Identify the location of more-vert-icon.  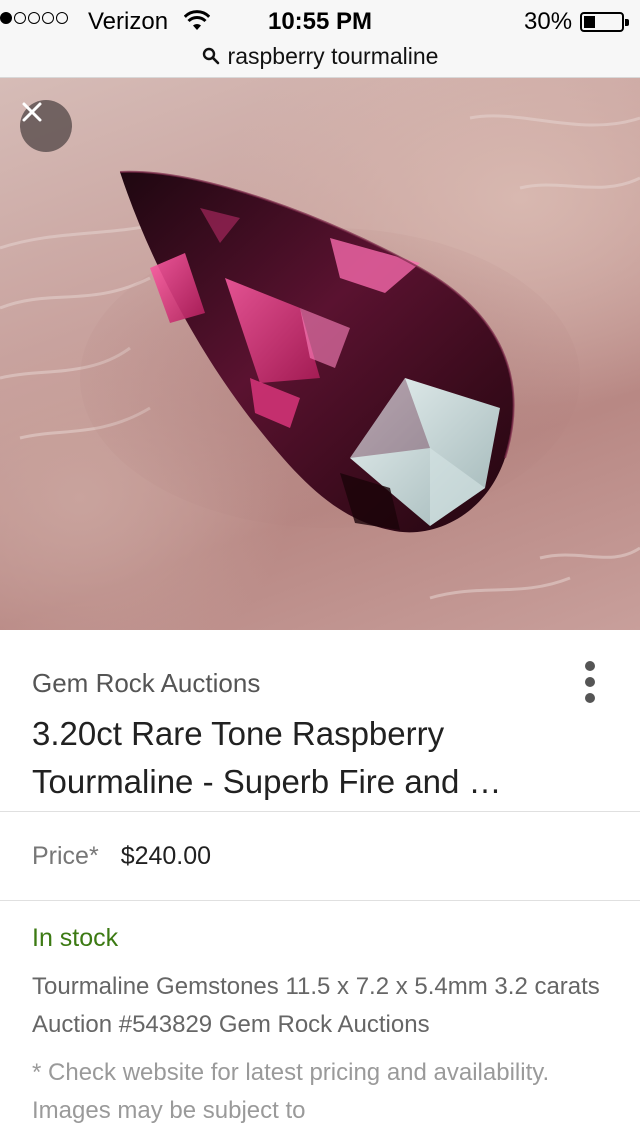
(590, 666).